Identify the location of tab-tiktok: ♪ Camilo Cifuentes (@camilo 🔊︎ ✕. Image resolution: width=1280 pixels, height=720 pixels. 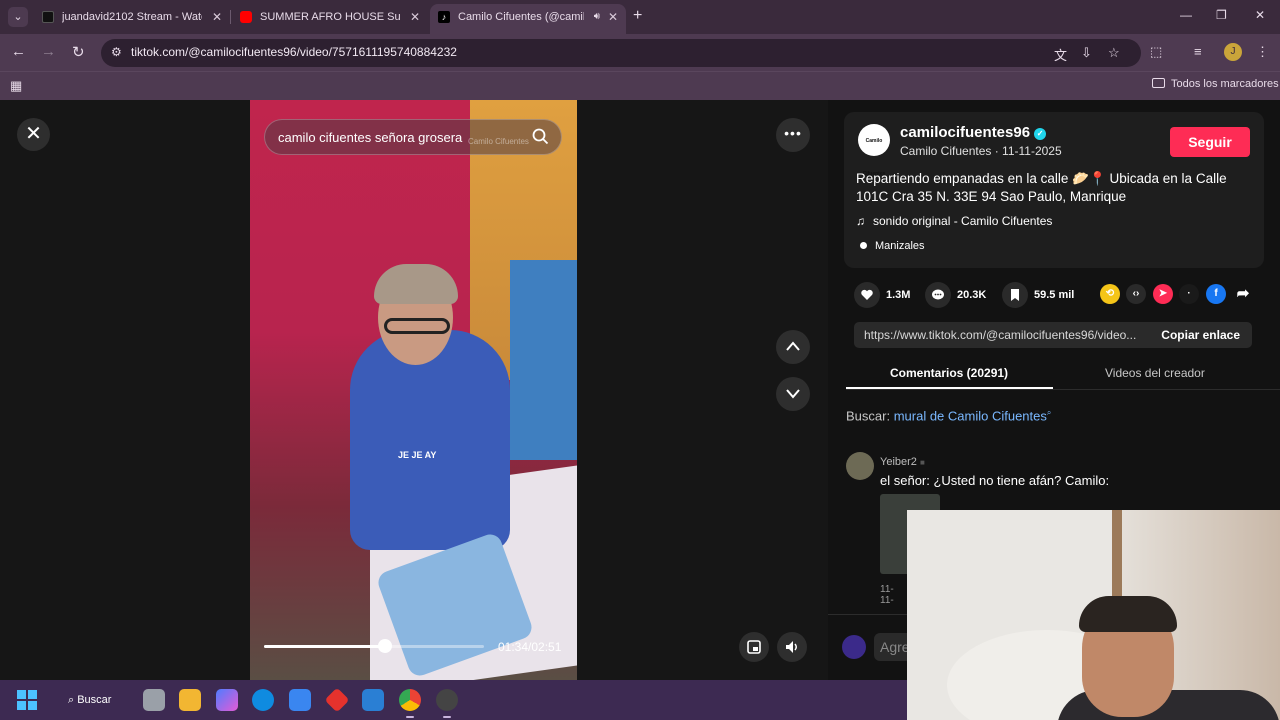
(528, 19).